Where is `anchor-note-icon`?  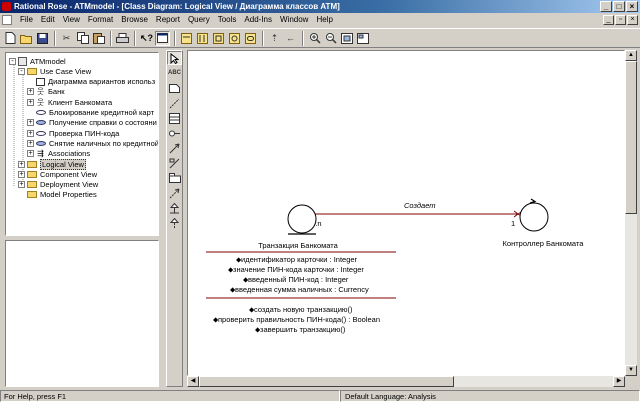
anchor-note-icon is located at coordinates (174, 103).